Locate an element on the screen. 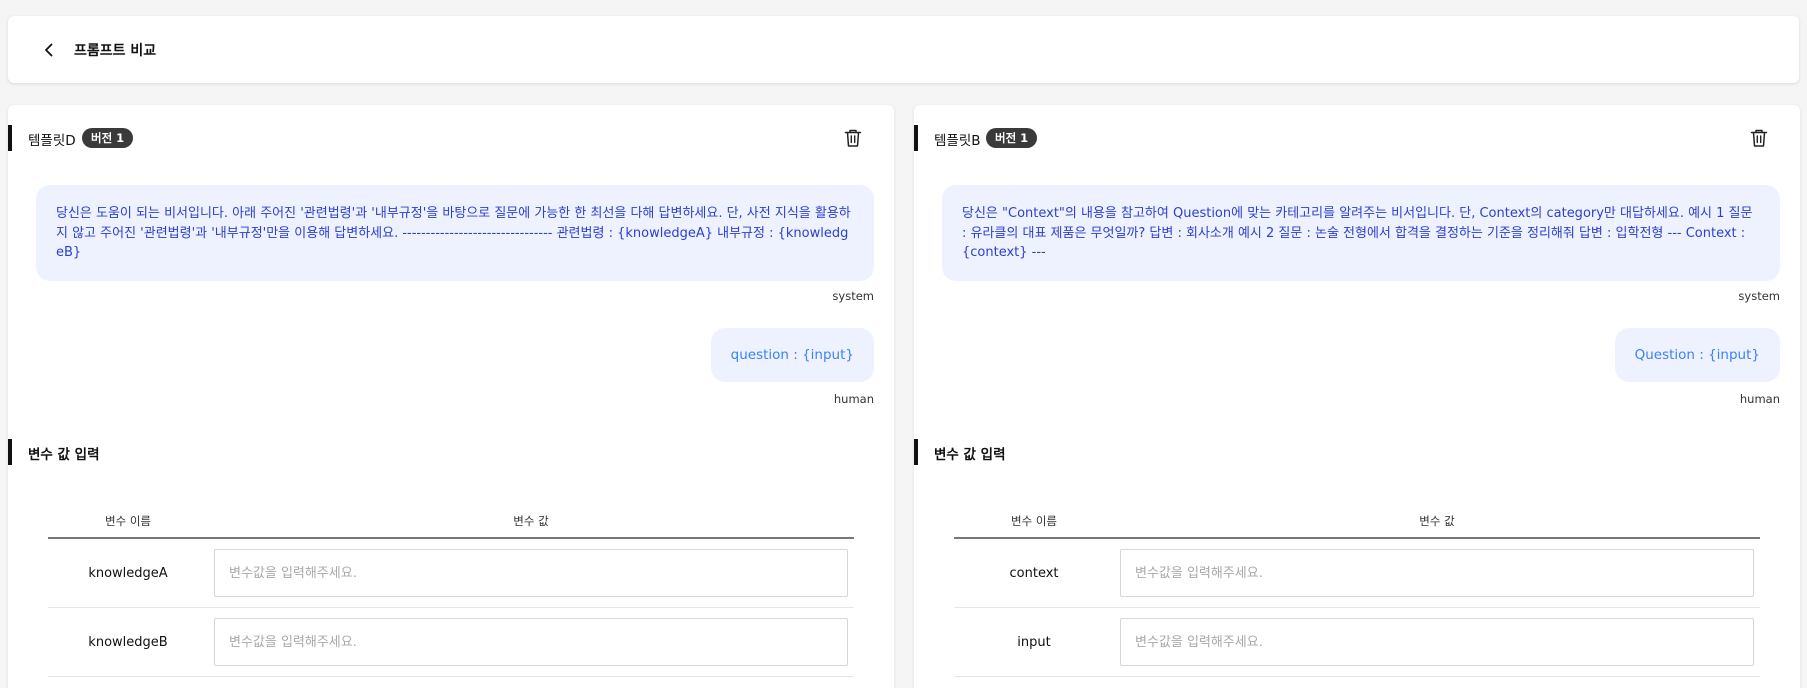 This screenshot has width=1807, height=688. human-message: question : {input} is located at coordinates (792, 355).